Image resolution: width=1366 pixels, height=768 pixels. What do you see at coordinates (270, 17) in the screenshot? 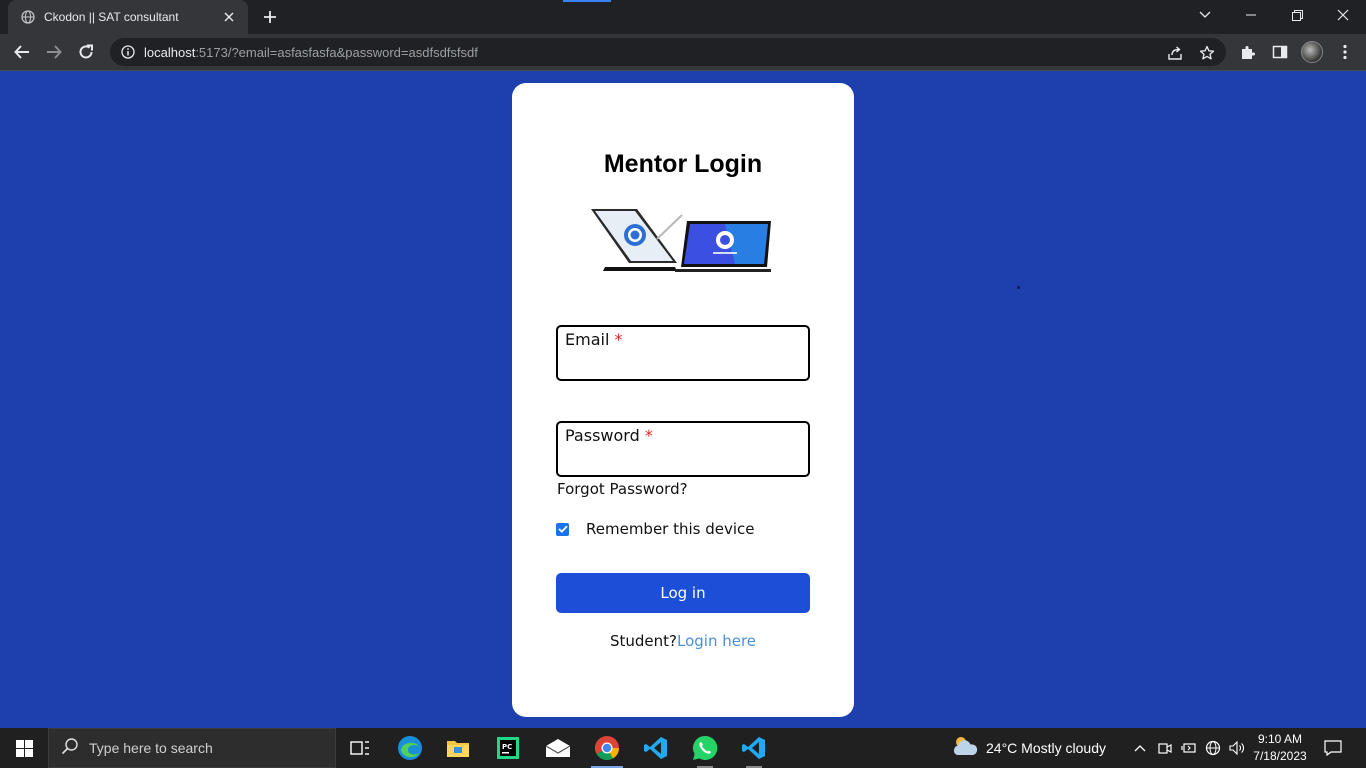
I see `new-tab-button` at bounding box center [270, 17].